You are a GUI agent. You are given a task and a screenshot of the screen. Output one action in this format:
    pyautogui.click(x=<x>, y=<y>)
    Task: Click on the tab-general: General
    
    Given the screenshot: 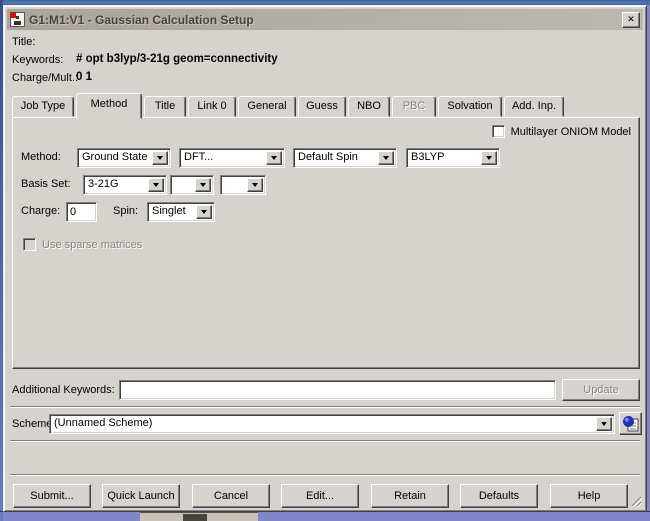 What is the action you would take?
    pyautogui.click(x=267, y=106)
    